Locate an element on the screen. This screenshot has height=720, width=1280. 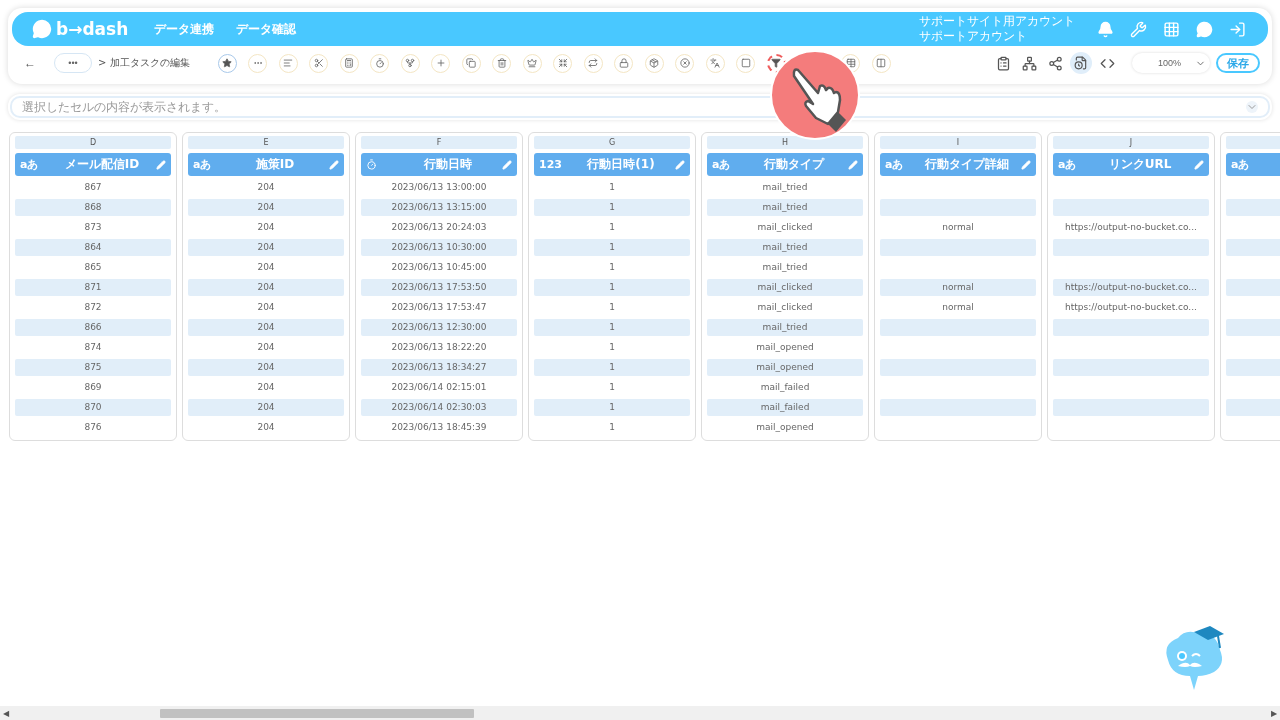
column-header: 行動日時 is located at coordinates (439, 164).